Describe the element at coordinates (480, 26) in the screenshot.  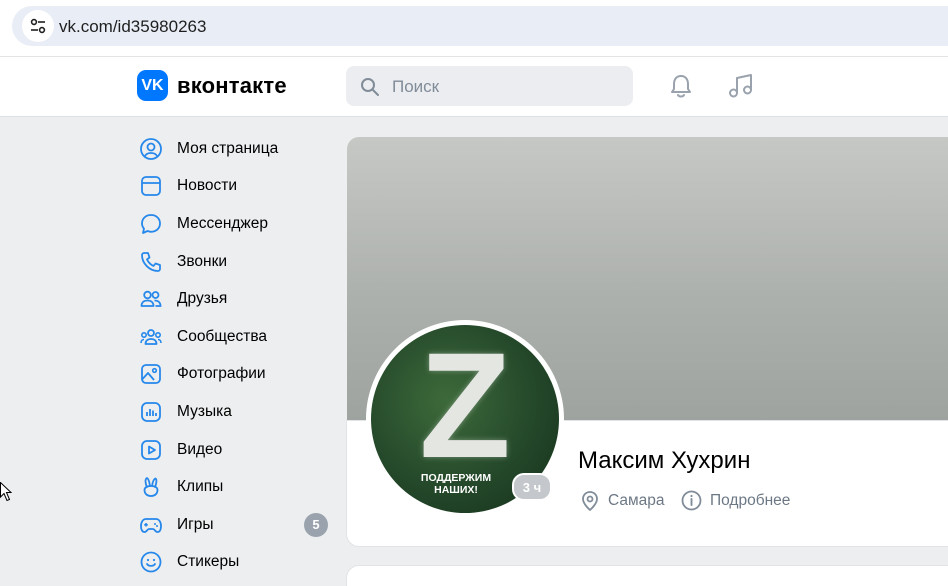
I see `url-pill: vk.com/id35980263` at that location.